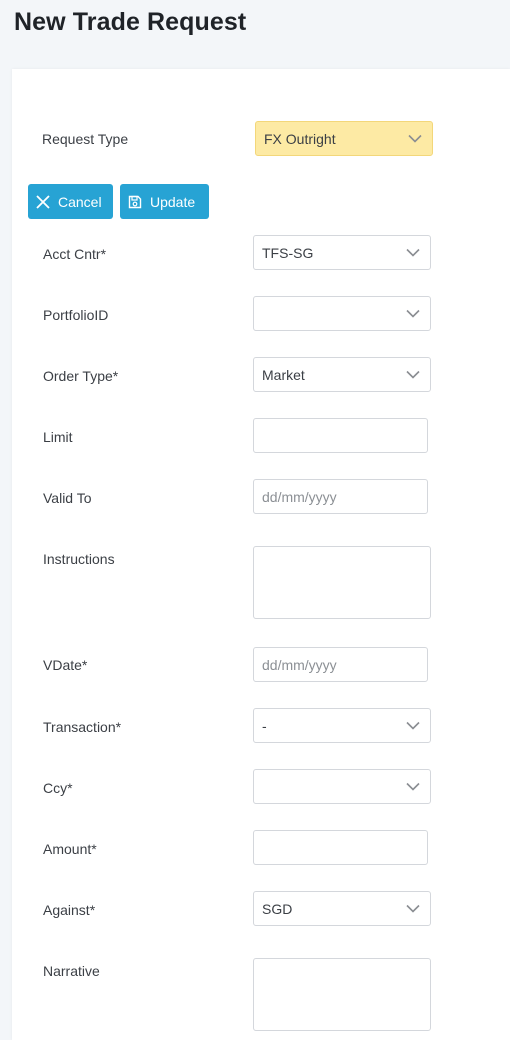 The width and height of the screenshot is (510, 1040). What do you see at coordinates (342, 252) in the screenshot?
I see `acct-cntr-select: TFS-SG` at bounding box center [342, 252].